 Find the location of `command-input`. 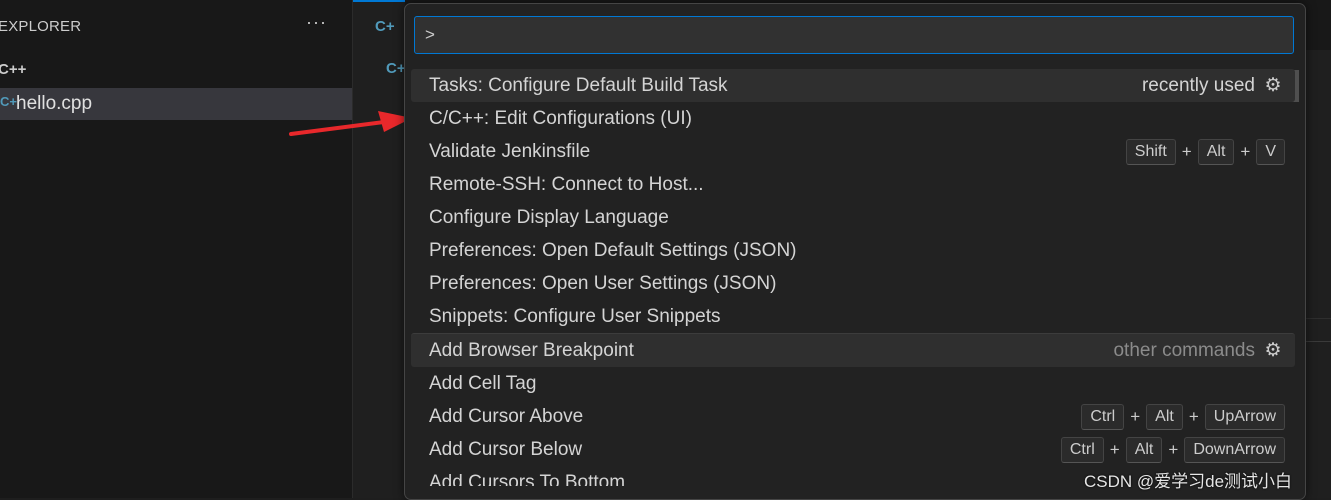

command-input is located at coordinates (854, 35).